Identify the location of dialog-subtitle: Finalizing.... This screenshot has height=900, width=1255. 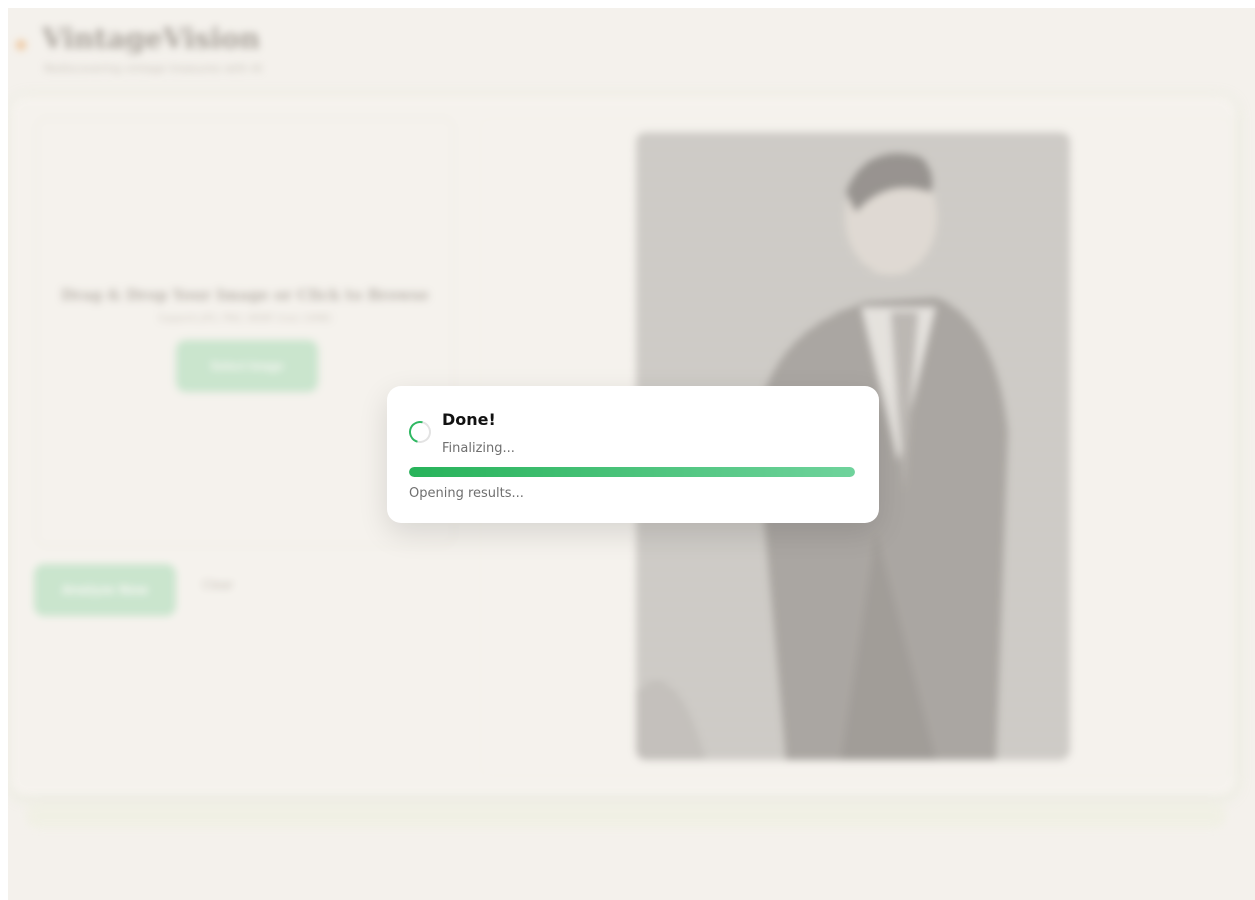
(478, 448).